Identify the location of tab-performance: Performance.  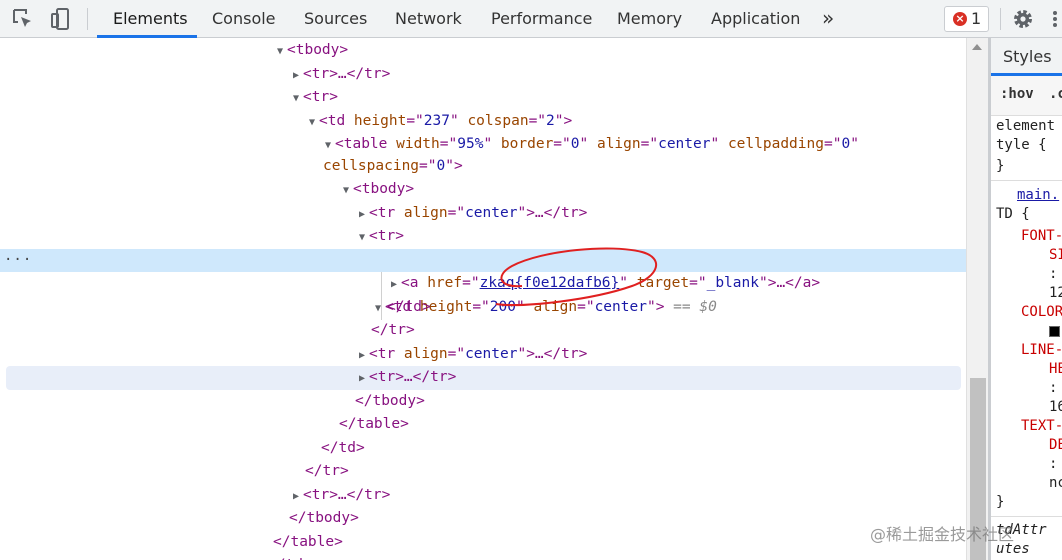
(541, 19).